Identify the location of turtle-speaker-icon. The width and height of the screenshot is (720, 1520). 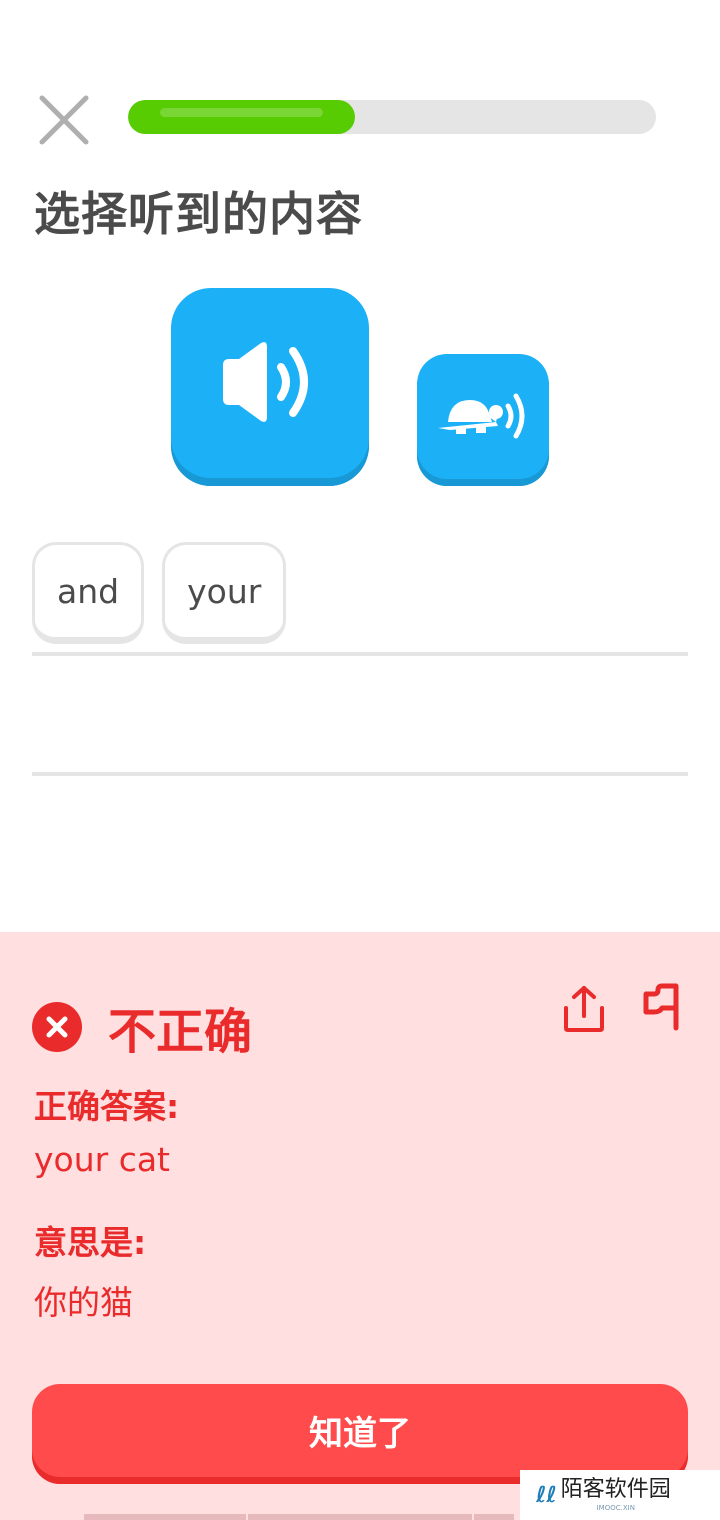
(481, 416).